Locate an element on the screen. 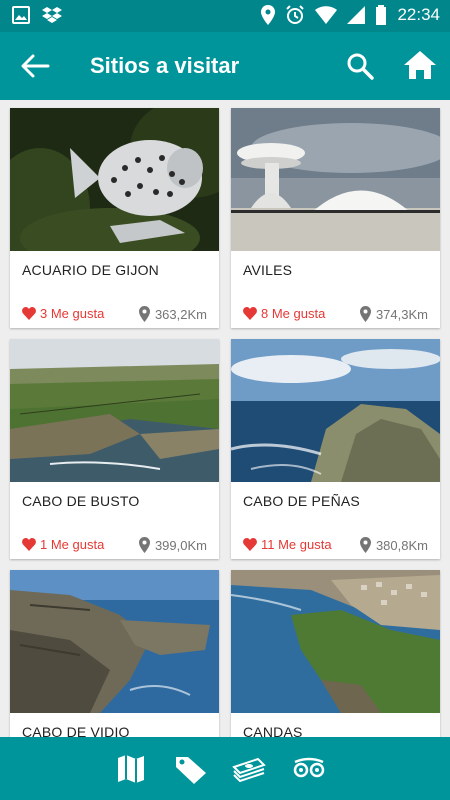 This screenshot has height=800, width=450. dropbox-icon is located at coordinates (52, 15).